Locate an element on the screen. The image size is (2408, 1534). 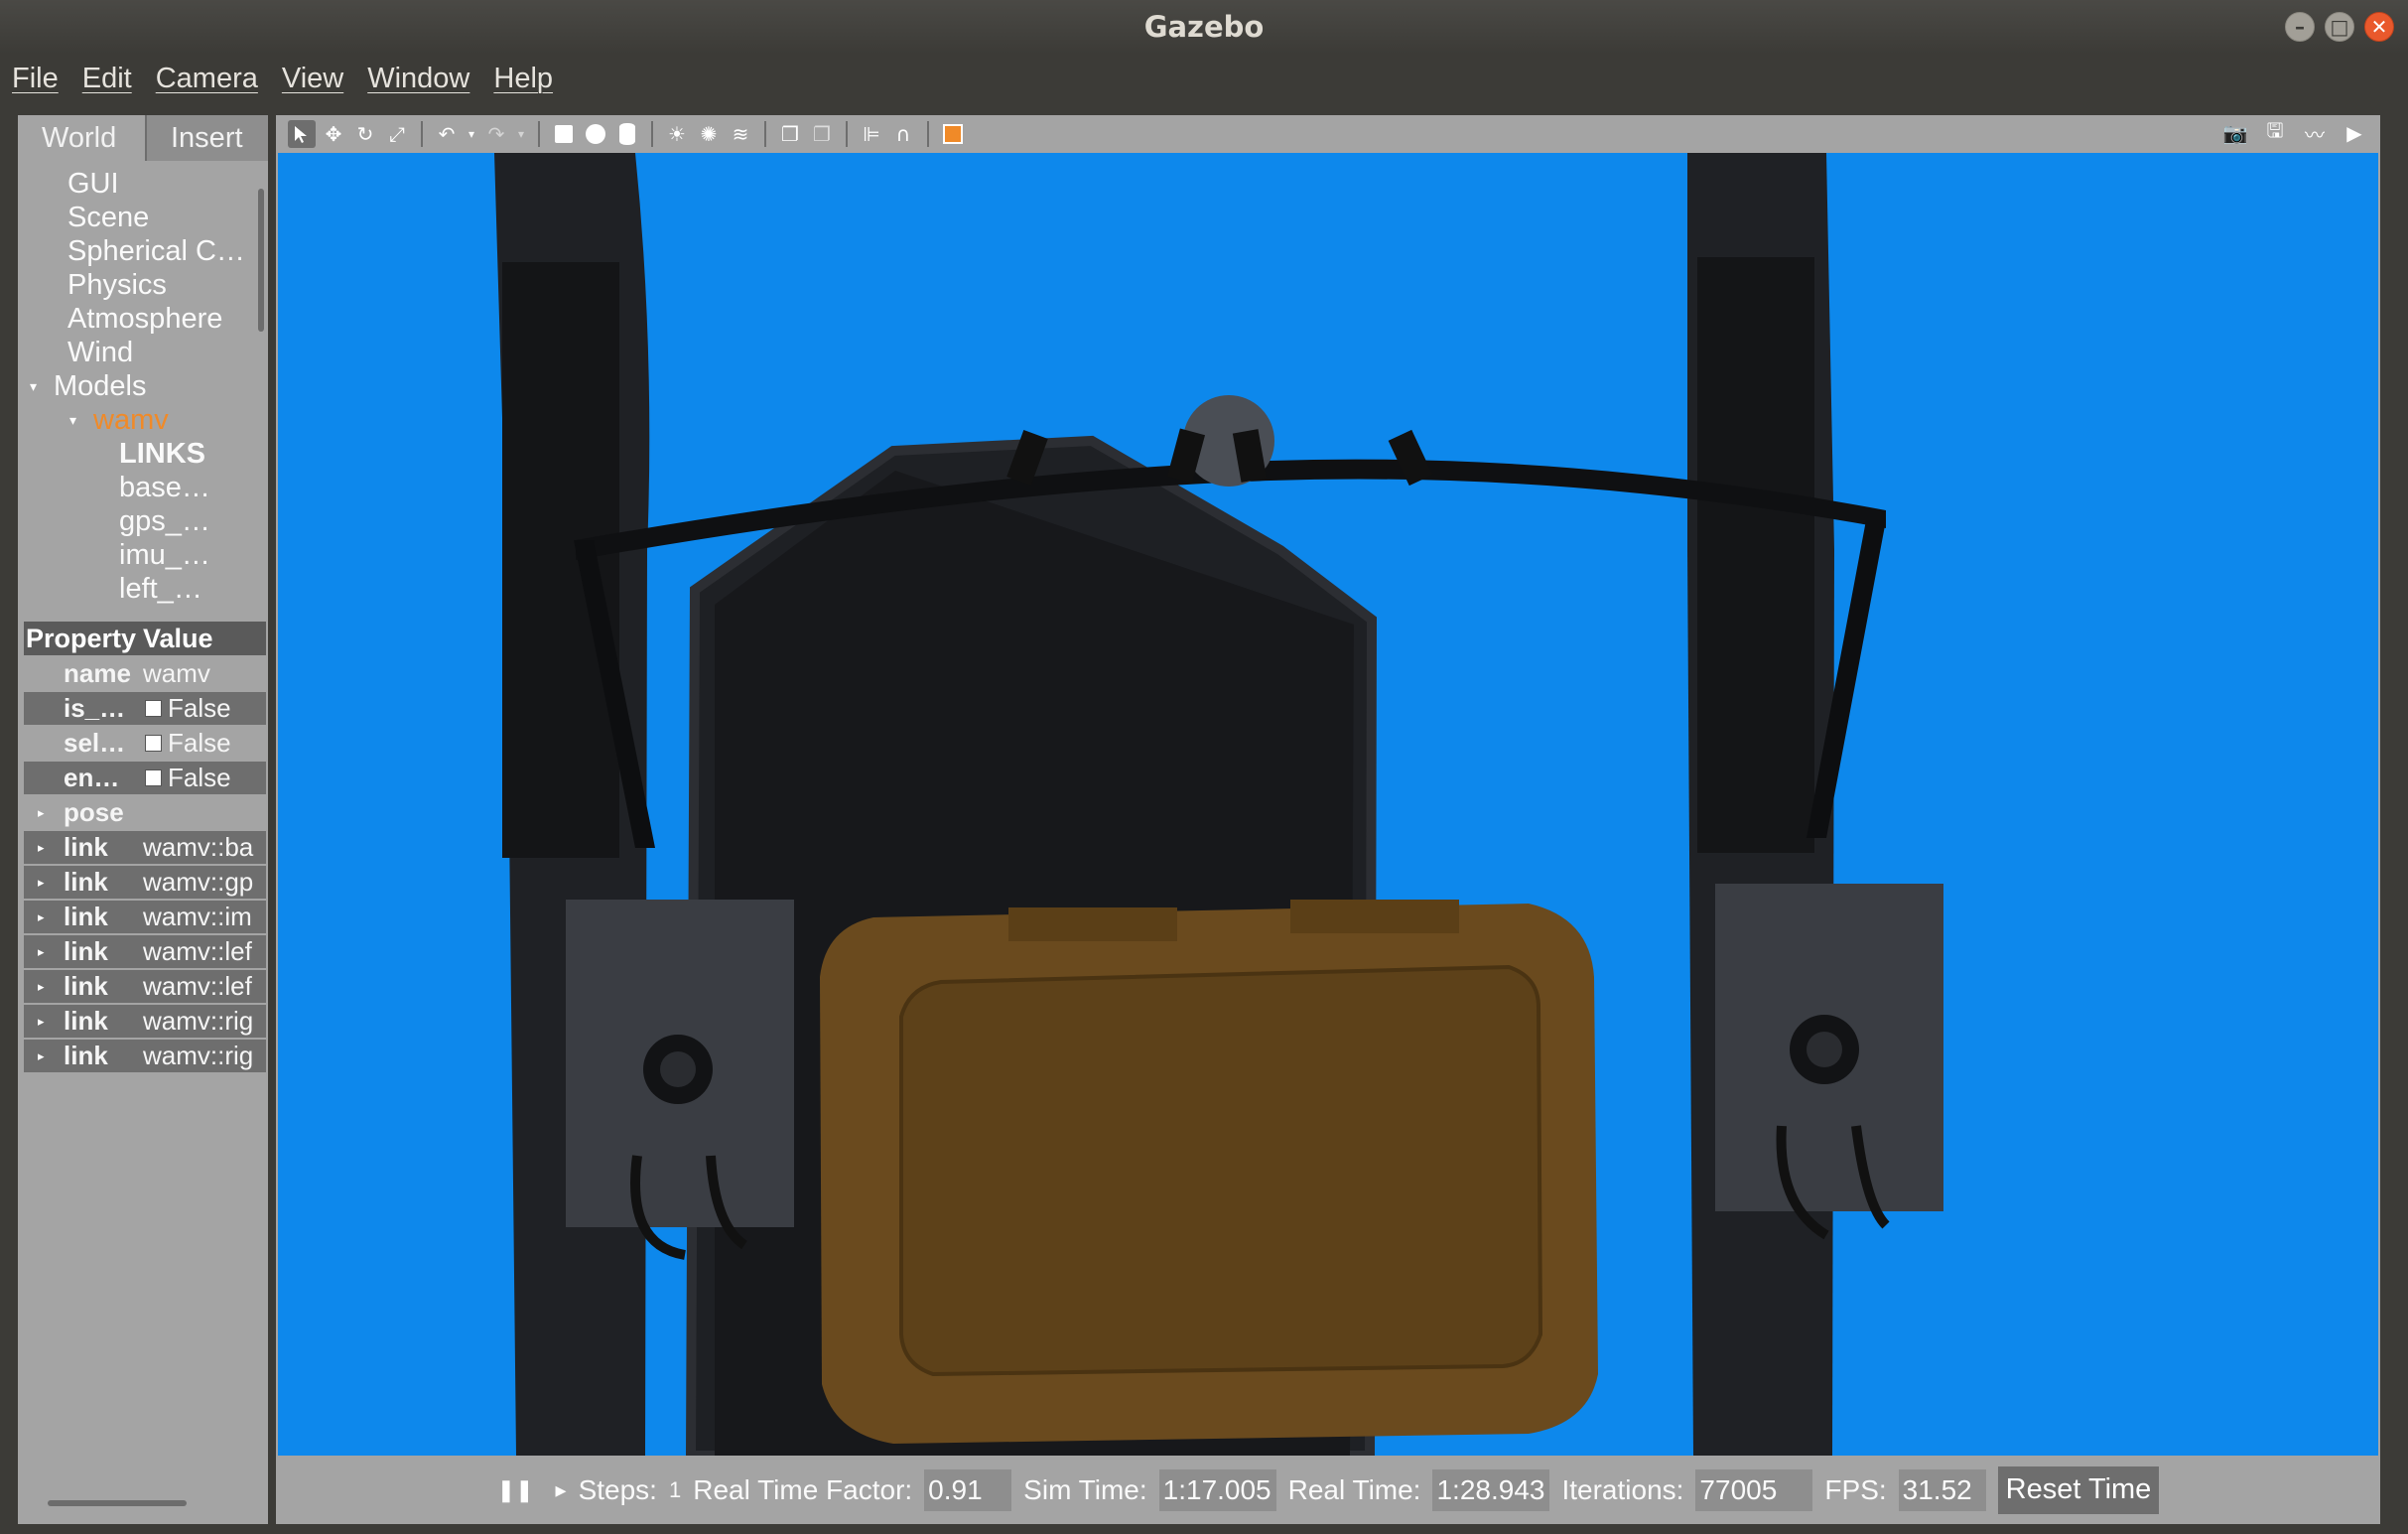
tree-item: GUI is located at coordinates (143, 184).